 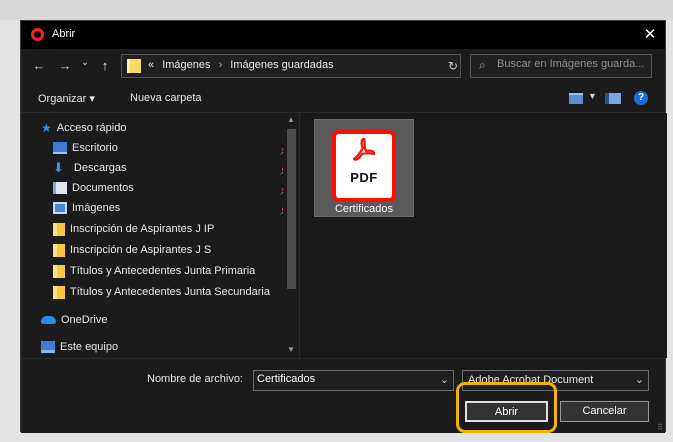 I want to click on back-arrow-icon: ←, so click(x=39, y=66).